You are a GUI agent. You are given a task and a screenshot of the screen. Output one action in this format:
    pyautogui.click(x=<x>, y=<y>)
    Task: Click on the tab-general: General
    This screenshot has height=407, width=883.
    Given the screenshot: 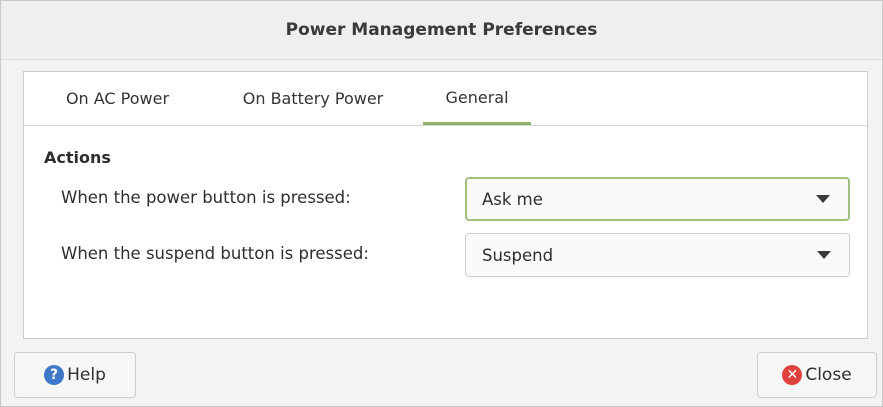 What is the action you would take?
    pyautogui.click(x=477, y=98)
    